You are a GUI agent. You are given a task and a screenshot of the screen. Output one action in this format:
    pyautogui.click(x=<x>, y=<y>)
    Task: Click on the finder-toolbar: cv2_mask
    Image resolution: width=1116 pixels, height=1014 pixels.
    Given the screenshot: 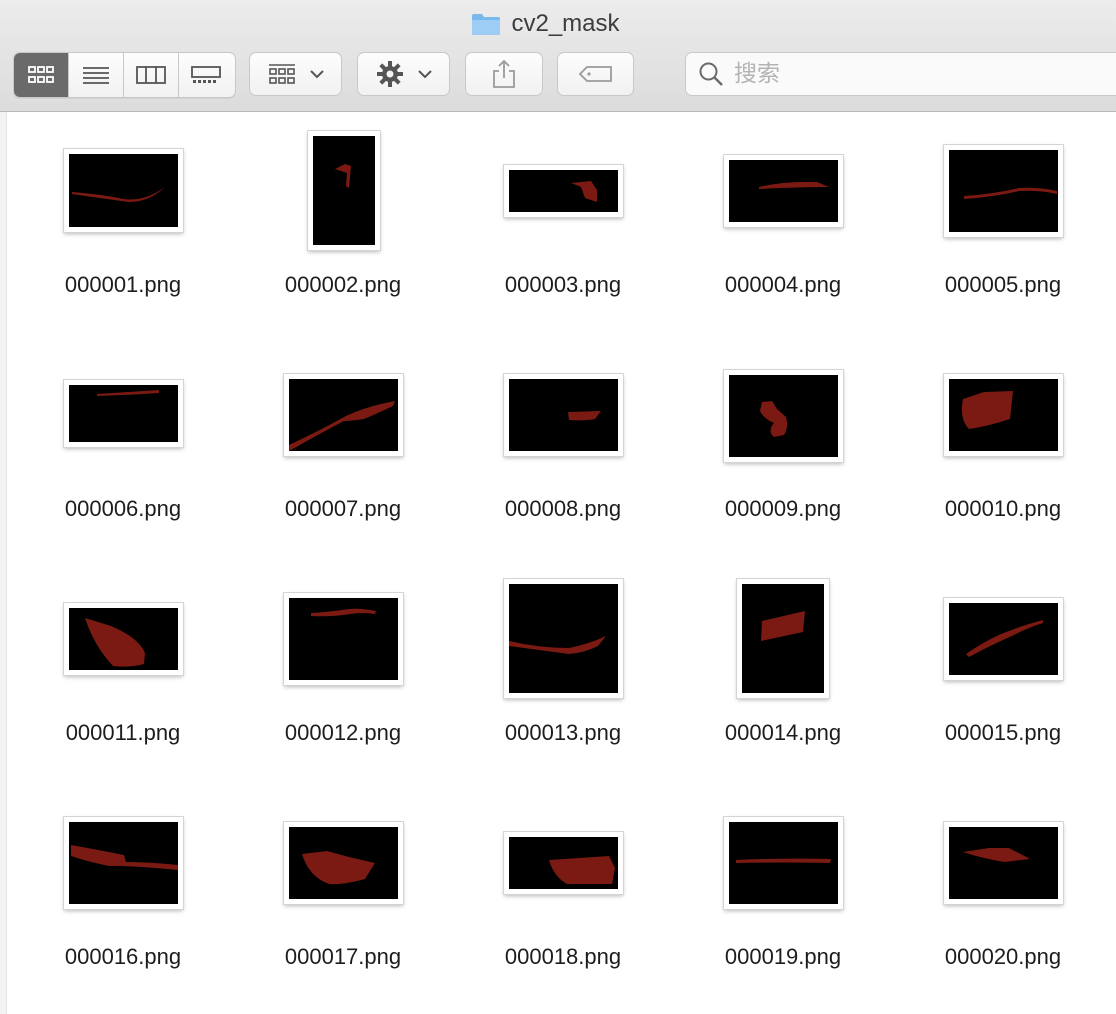 What is the action you would take?
    pyautogui.click(x=558, y=56)
    